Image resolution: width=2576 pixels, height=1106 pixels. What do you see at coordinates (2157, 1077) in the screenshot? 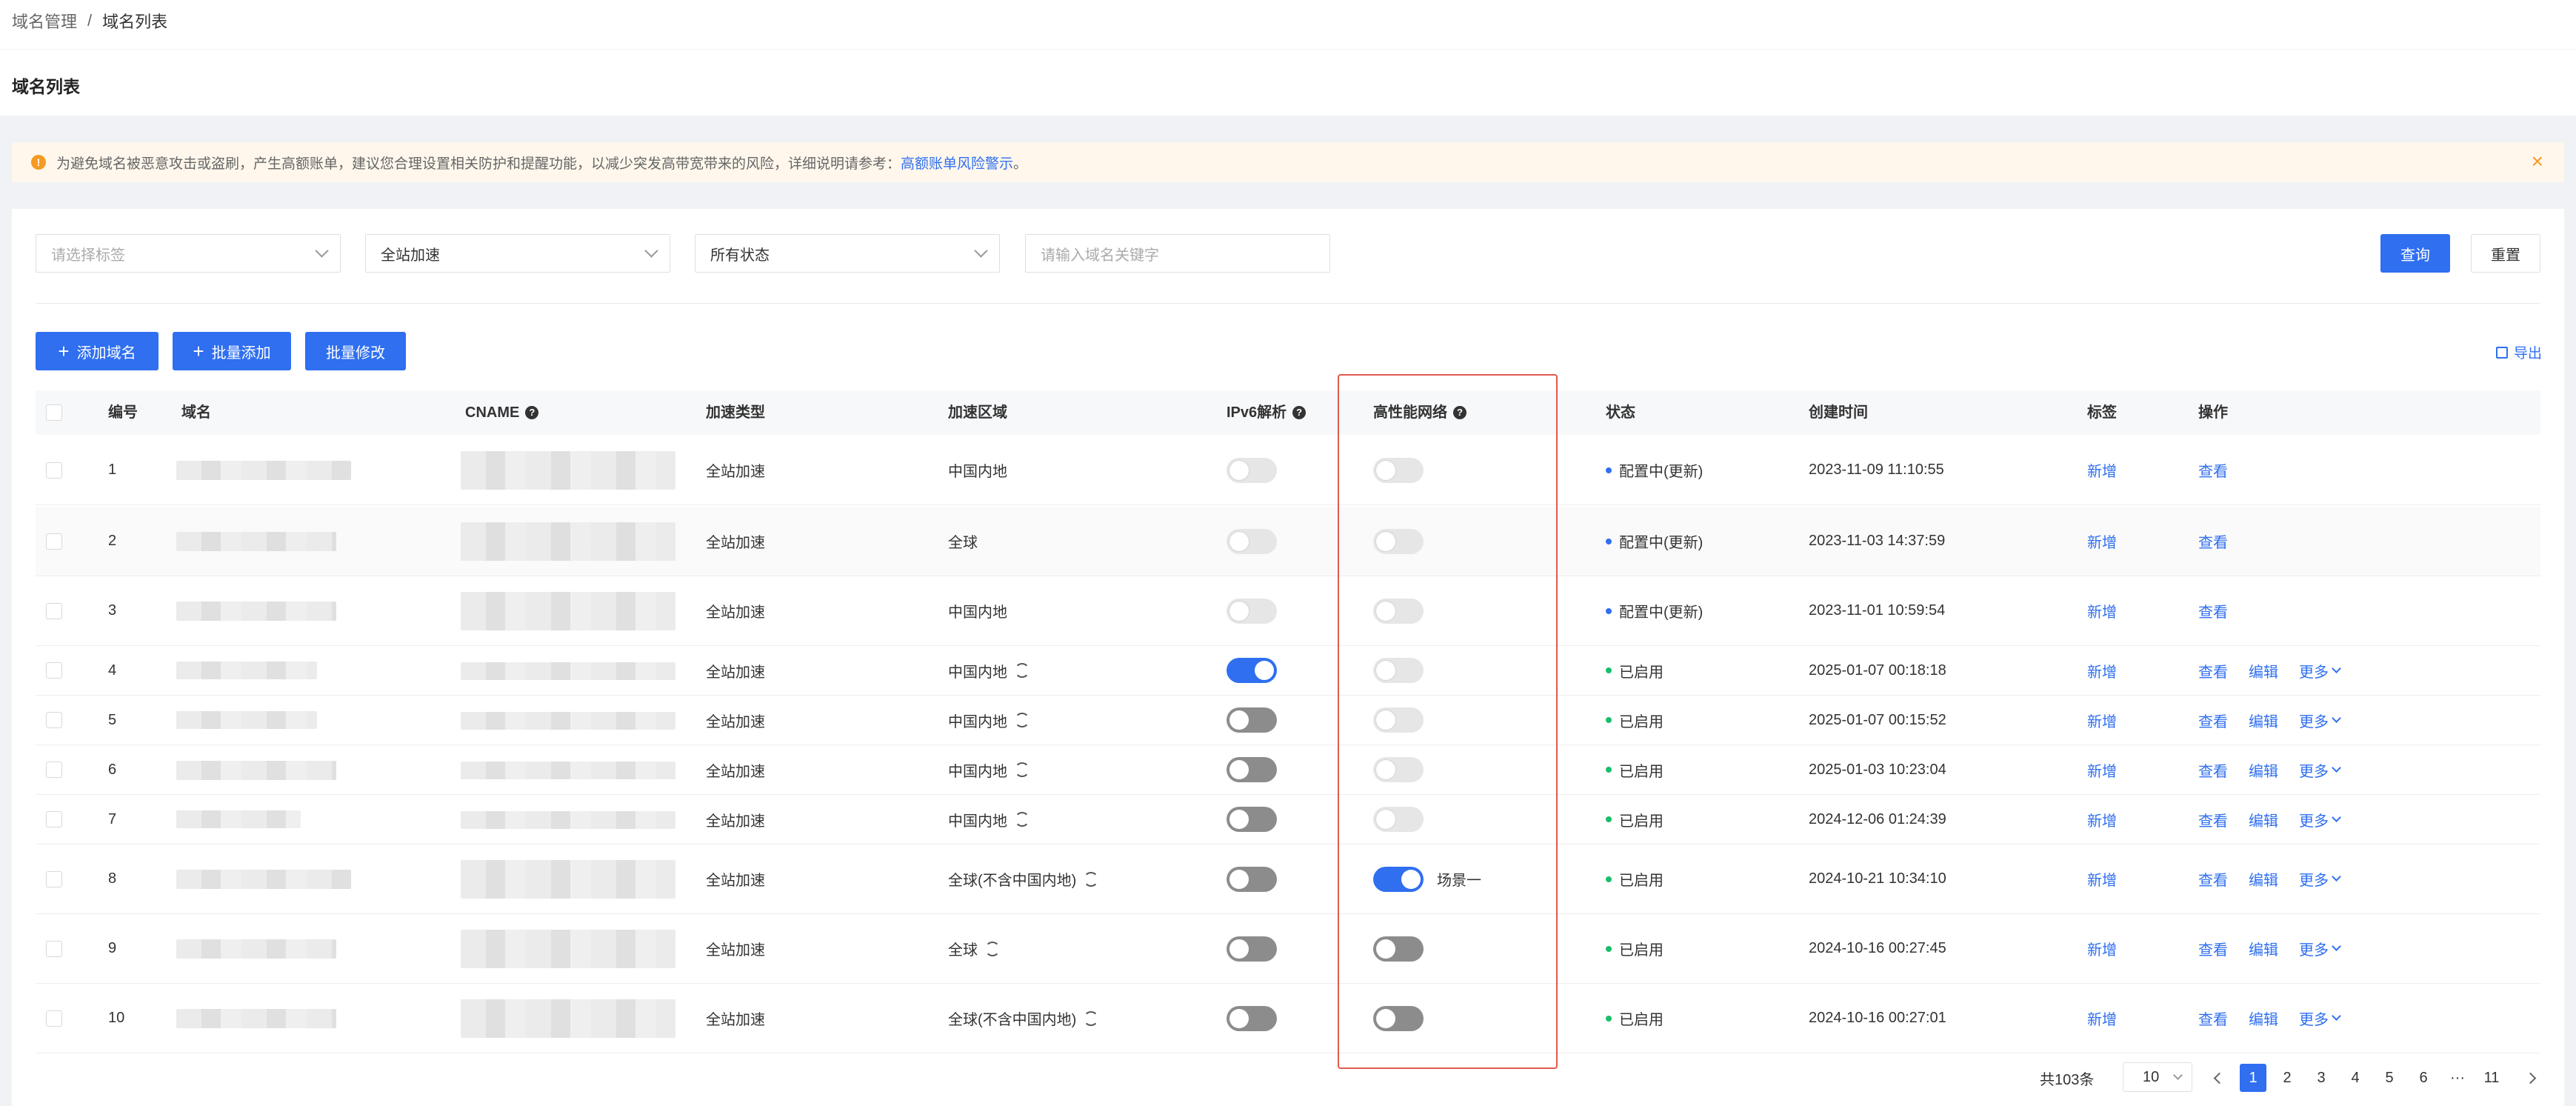
I see `page-size-select: 10` at bounding box center [2157, 1077].